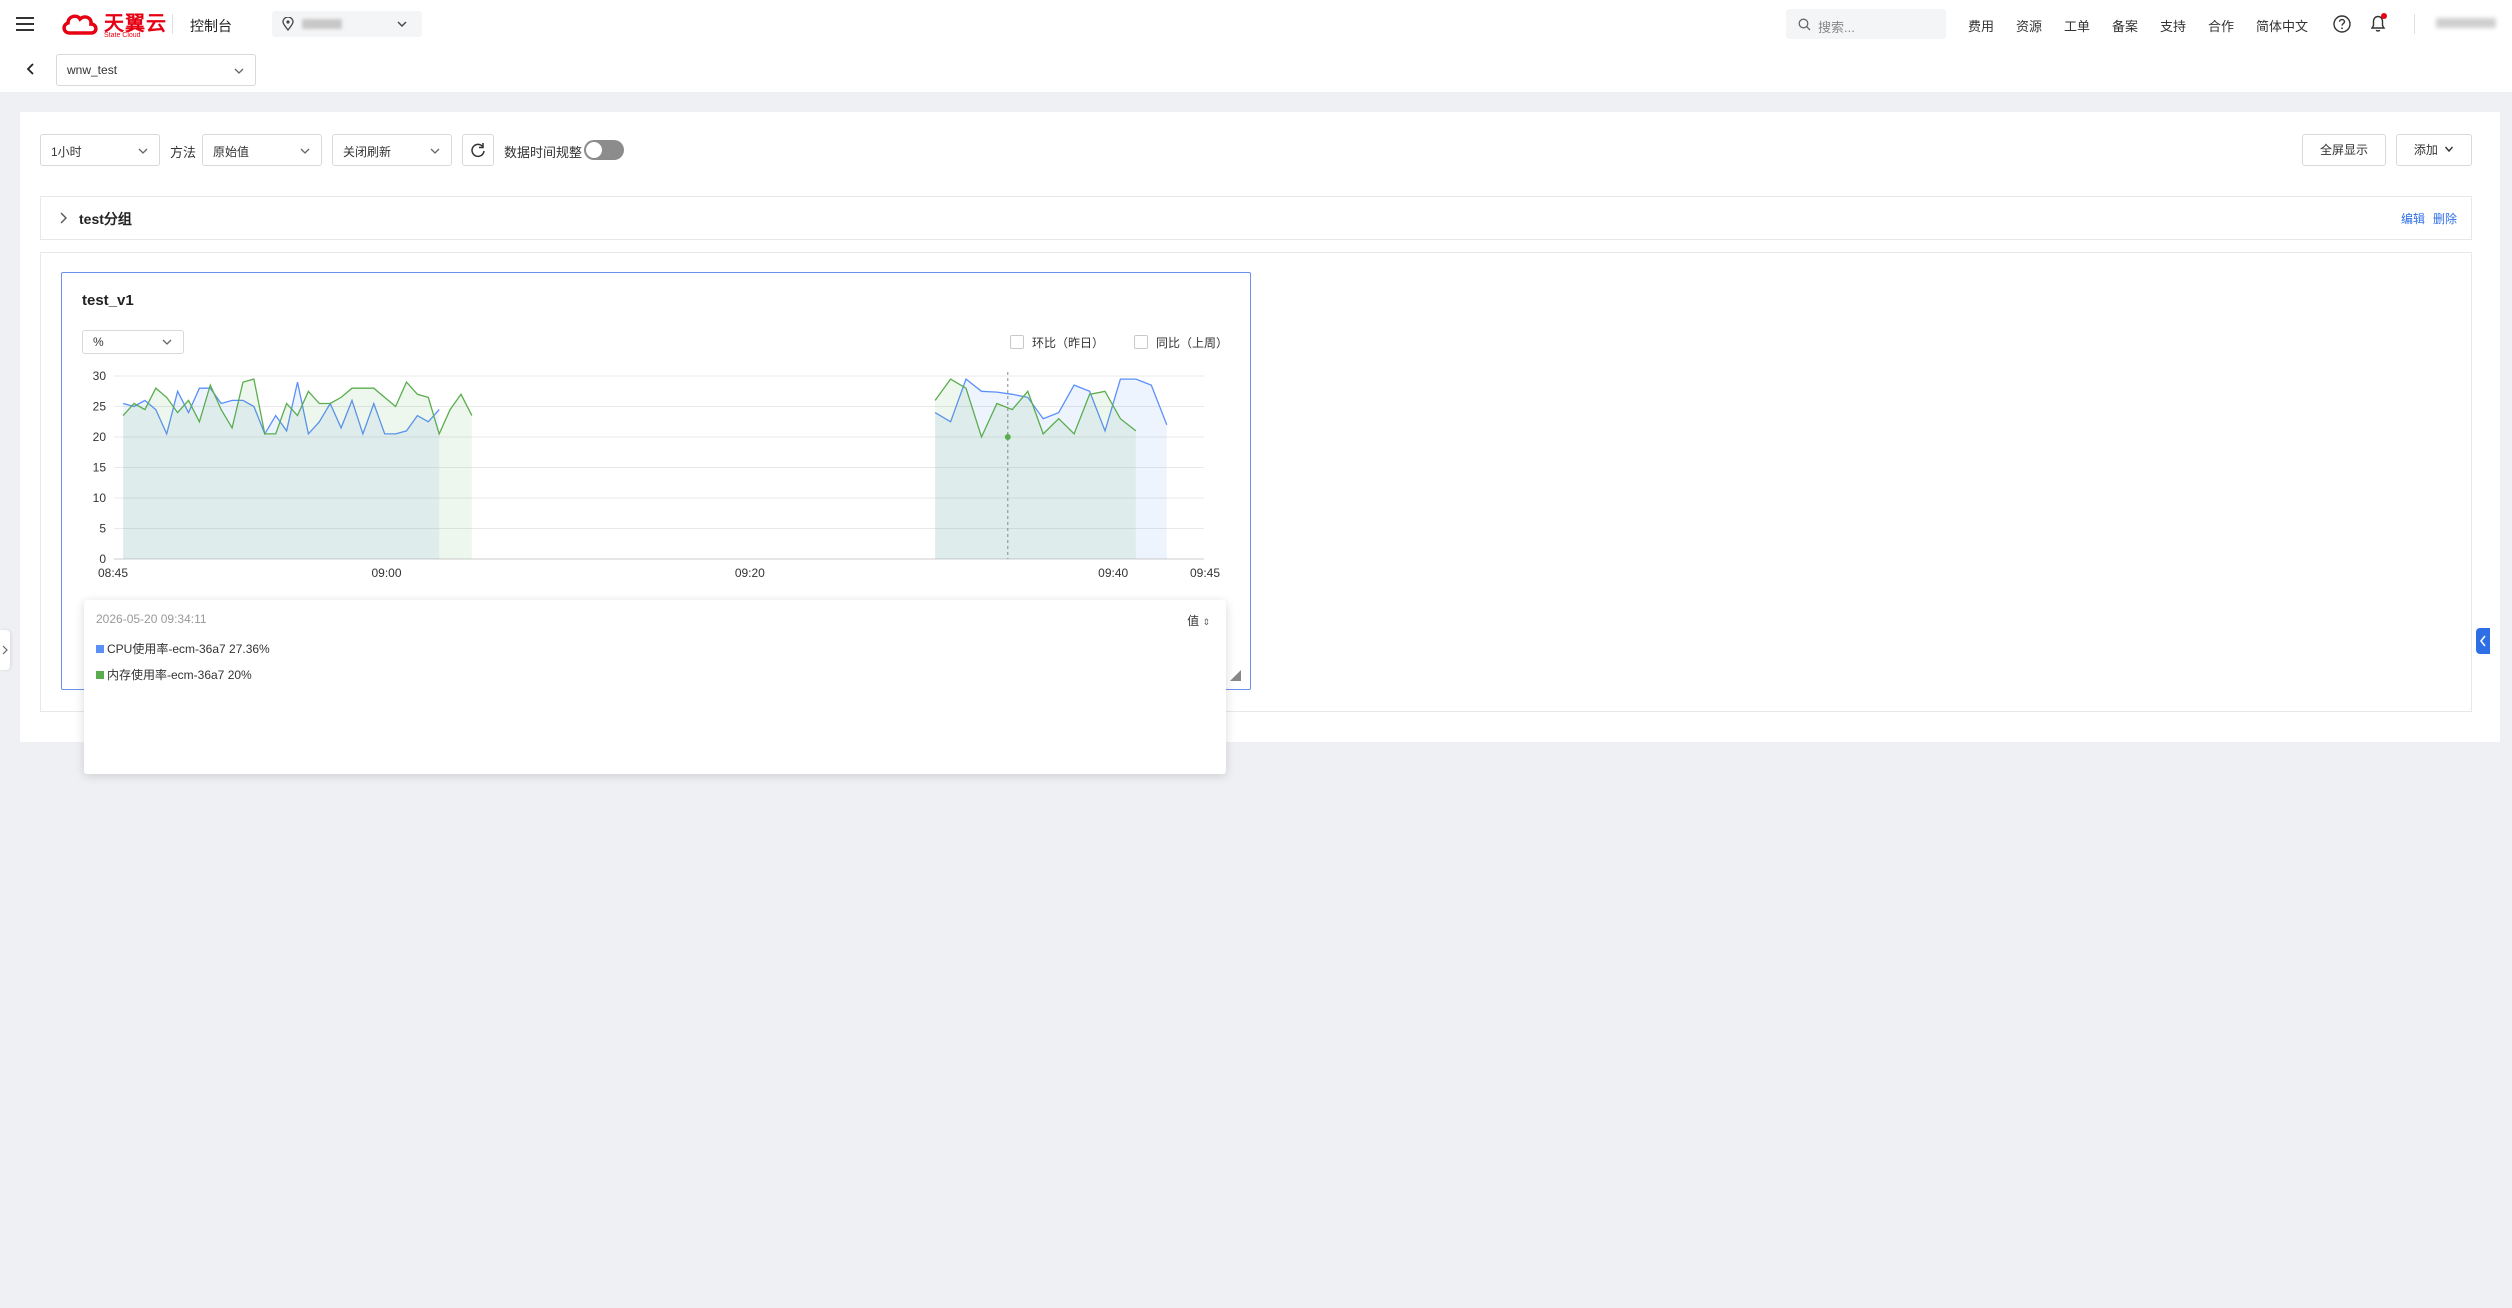 This screenshot has width=2512, height=1308. I want to click on y-tick-label: 30, so click(100, 376).